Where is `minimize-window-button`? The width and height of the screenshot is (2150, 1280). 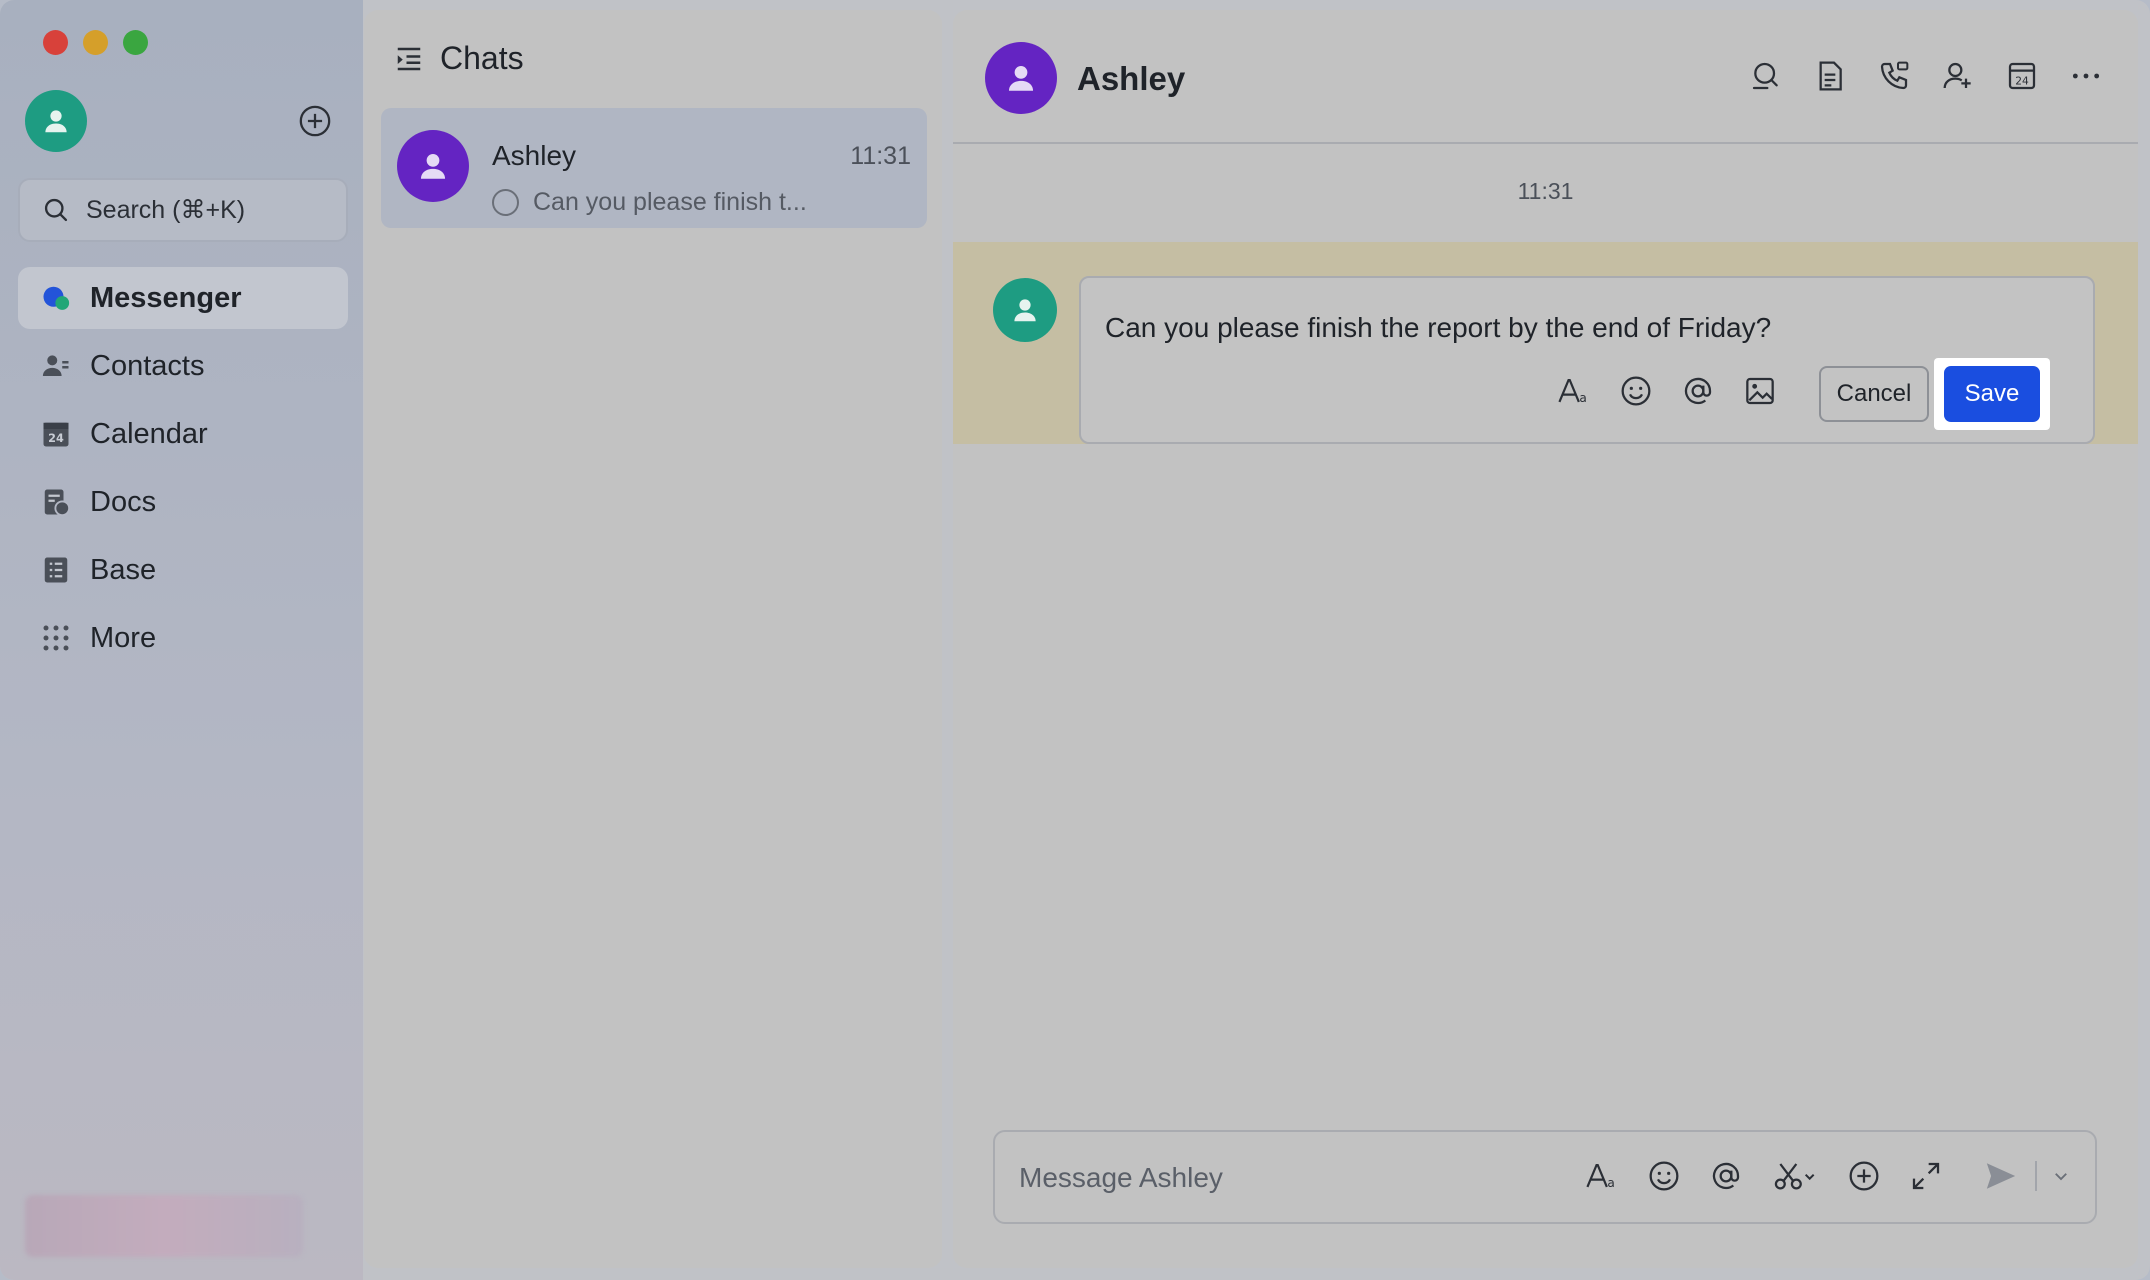 minimize-window-button is located at coordinates (95, 42).